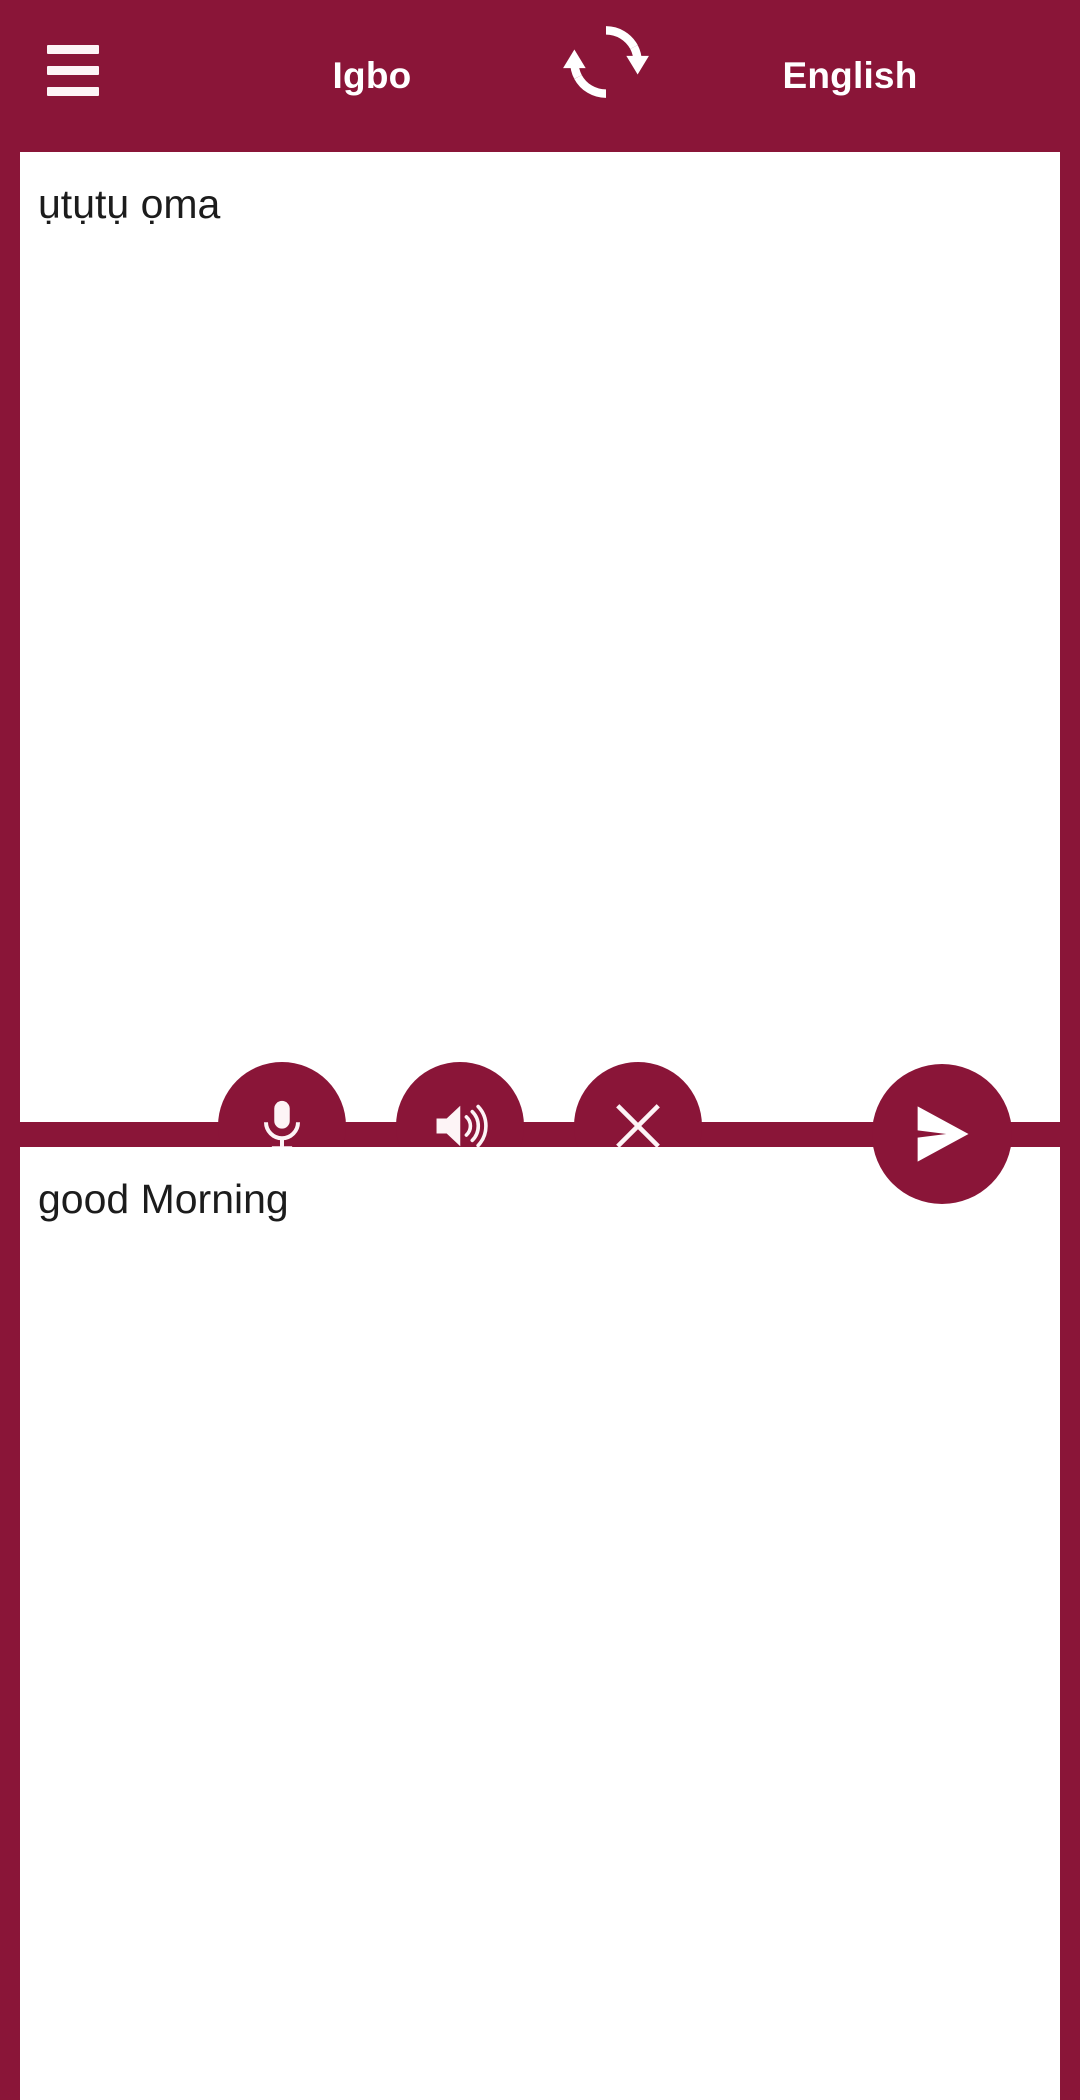 The image size is (1080, 2100). I want to click on target-language-selector: English, so click(850, 76).